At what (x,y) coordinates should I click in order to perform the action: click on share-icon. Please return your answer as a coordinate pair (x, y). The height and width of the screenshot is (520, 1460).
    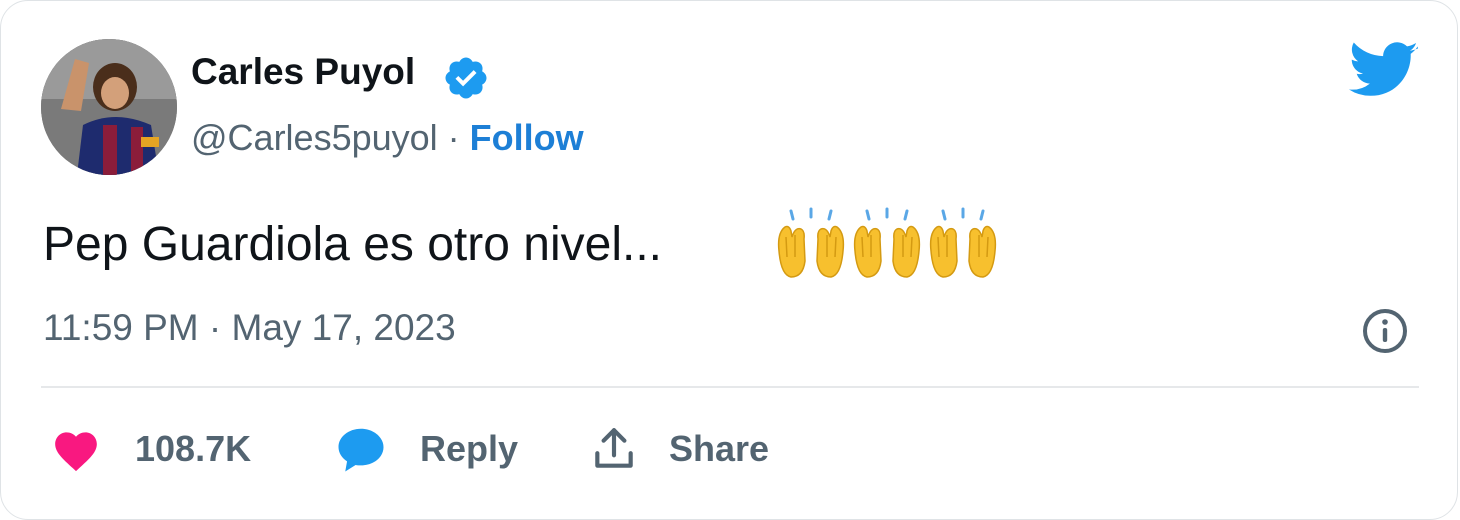
    Looking at the image, I should click on (614, 448).